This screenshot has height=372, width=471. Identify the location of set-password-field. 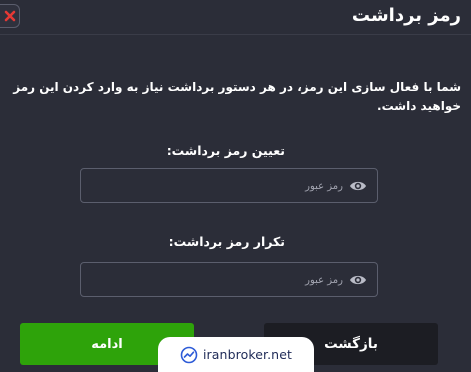
(229, 185).